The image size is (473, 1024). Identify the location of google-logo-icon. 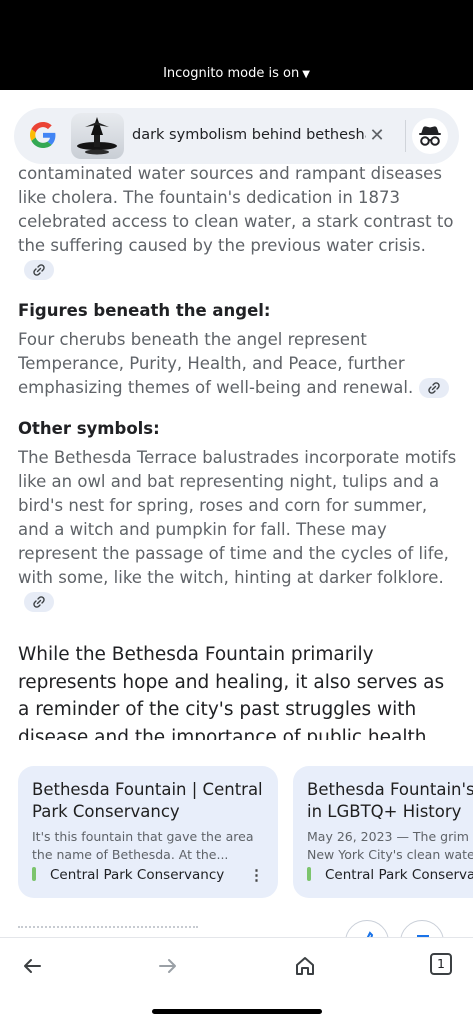
(43, 135).